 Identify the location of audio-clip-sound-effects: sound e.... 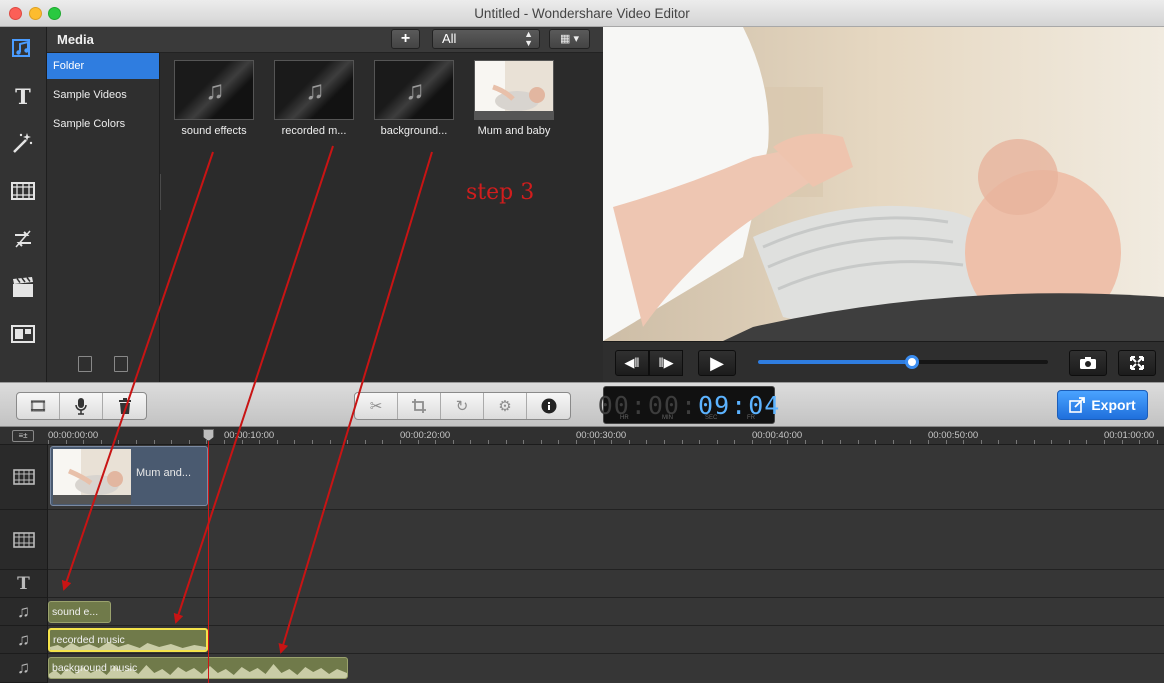
(79, 612).